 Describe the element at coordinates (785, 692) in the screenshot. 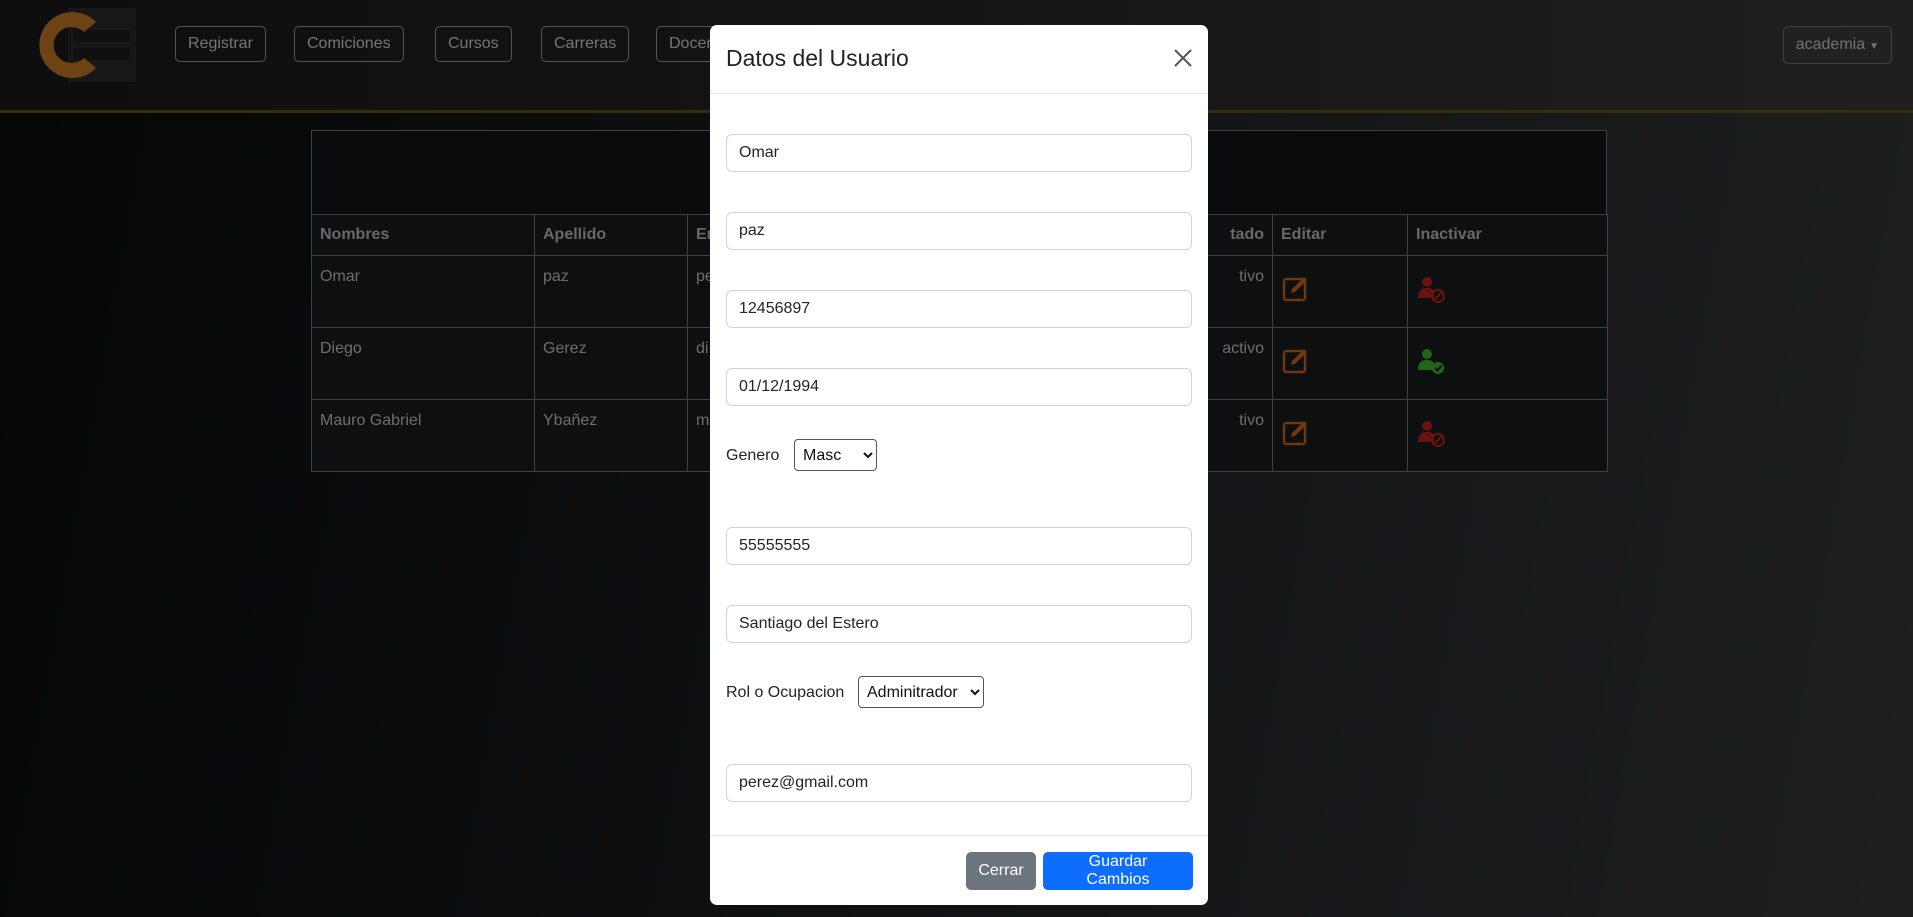

I see `rol-label: Rol o Ocupacion` at that location.